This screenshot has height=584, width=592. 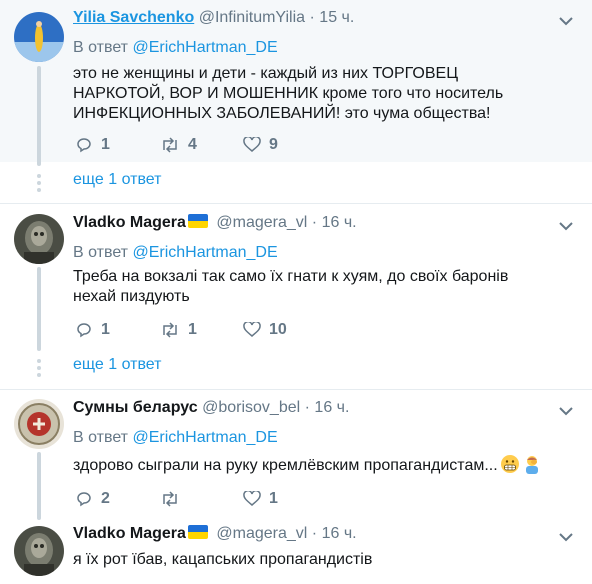 I want to click on retweet-button: 4, so click(x=178, y=145).